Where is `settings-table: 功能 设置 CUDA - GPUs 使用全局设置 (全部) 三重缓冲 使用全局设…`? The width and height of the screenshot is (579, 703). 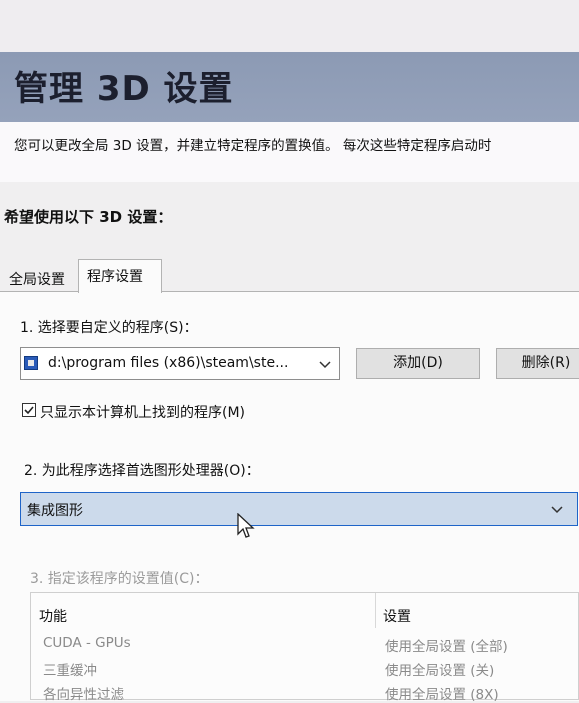
settings-table: 功能 设置 CUDA - GPUs 使用全局设置 (全部) 三重缓冲 使用全局设… is located at coordinates (304, 647).